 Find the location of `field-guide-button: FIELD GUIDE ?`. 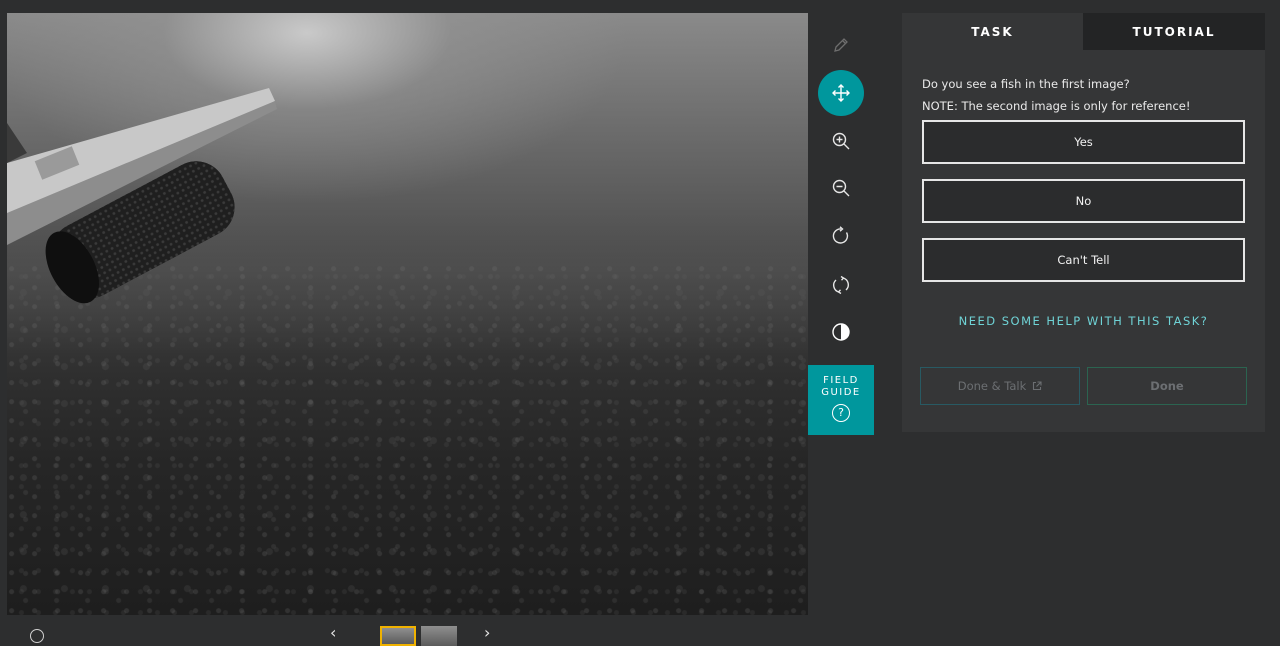

field-guide-button: FIELD GUIDE ? is located at coordinates (841, 400).